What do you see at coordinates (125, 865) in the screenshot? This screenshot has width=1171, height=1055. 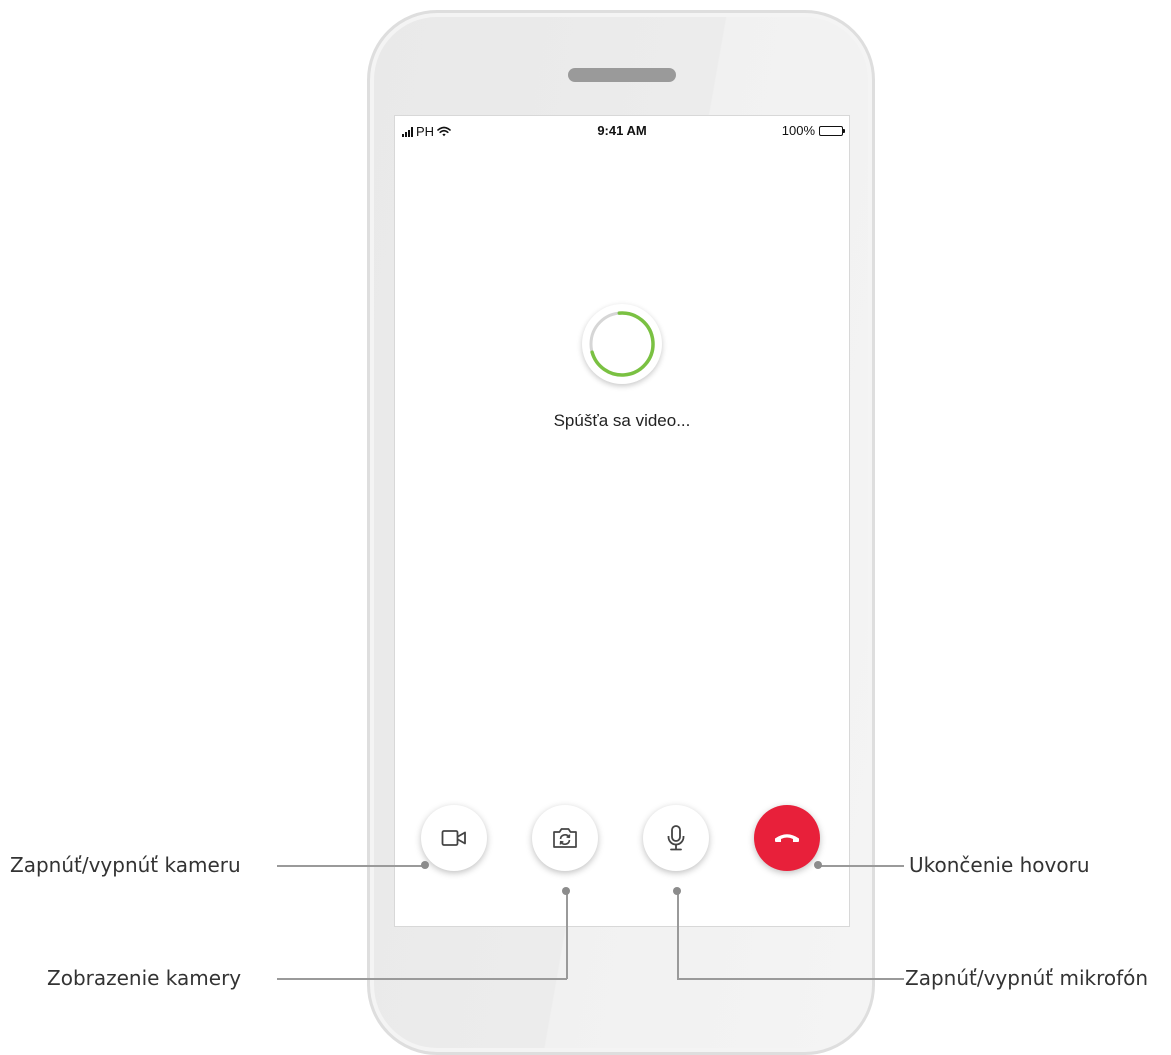 I see `callout-camera-toggle: Zapnúť/vypnúť kameru` at bounding box center [125, 865].